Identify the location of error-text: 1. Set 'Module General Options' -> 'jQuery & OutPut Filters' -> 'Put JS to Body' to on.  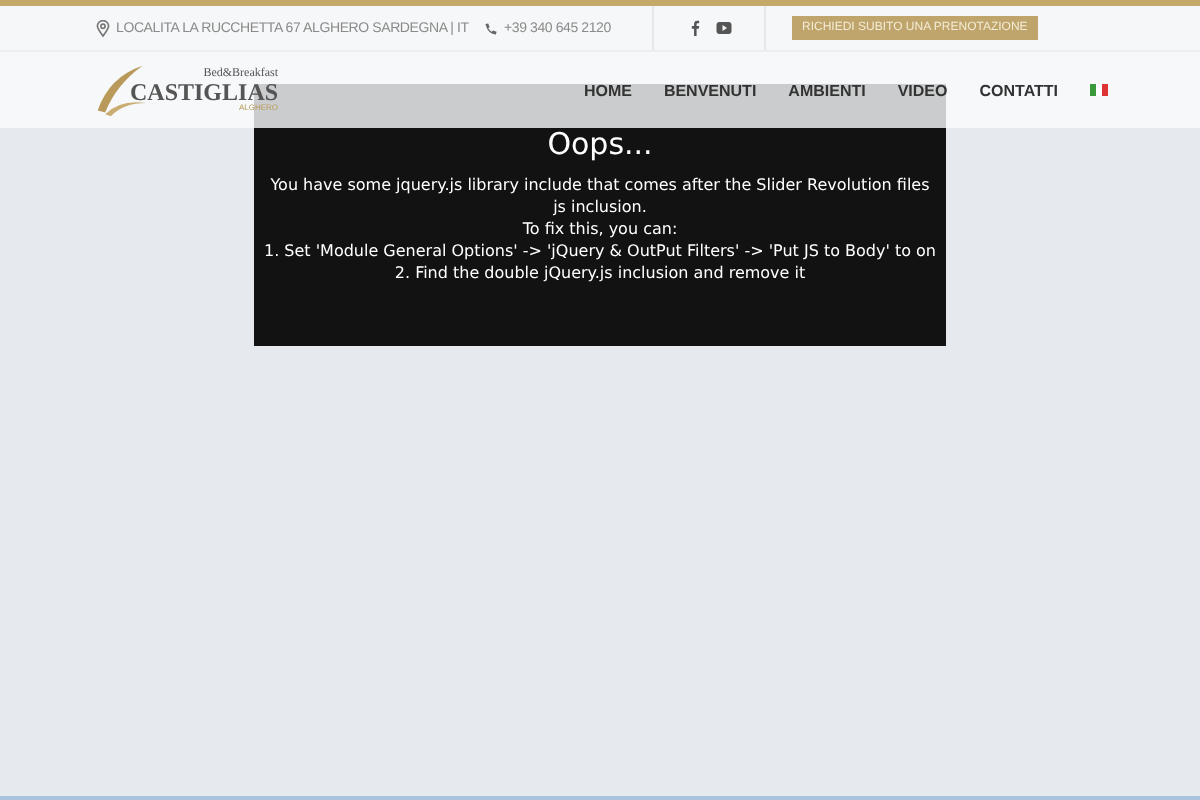
(599, 251).